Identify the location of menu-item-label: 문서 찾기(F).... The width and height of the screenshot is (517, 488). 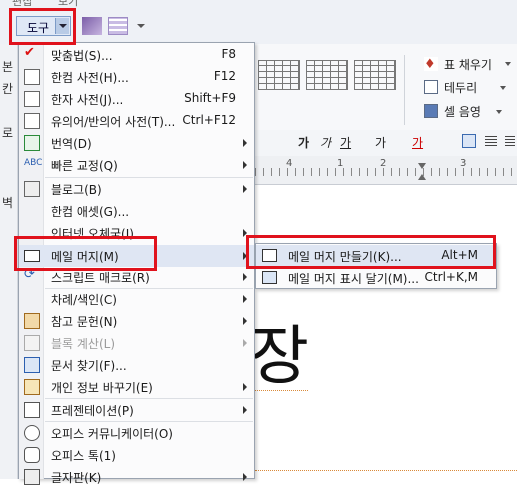
(89, 366).